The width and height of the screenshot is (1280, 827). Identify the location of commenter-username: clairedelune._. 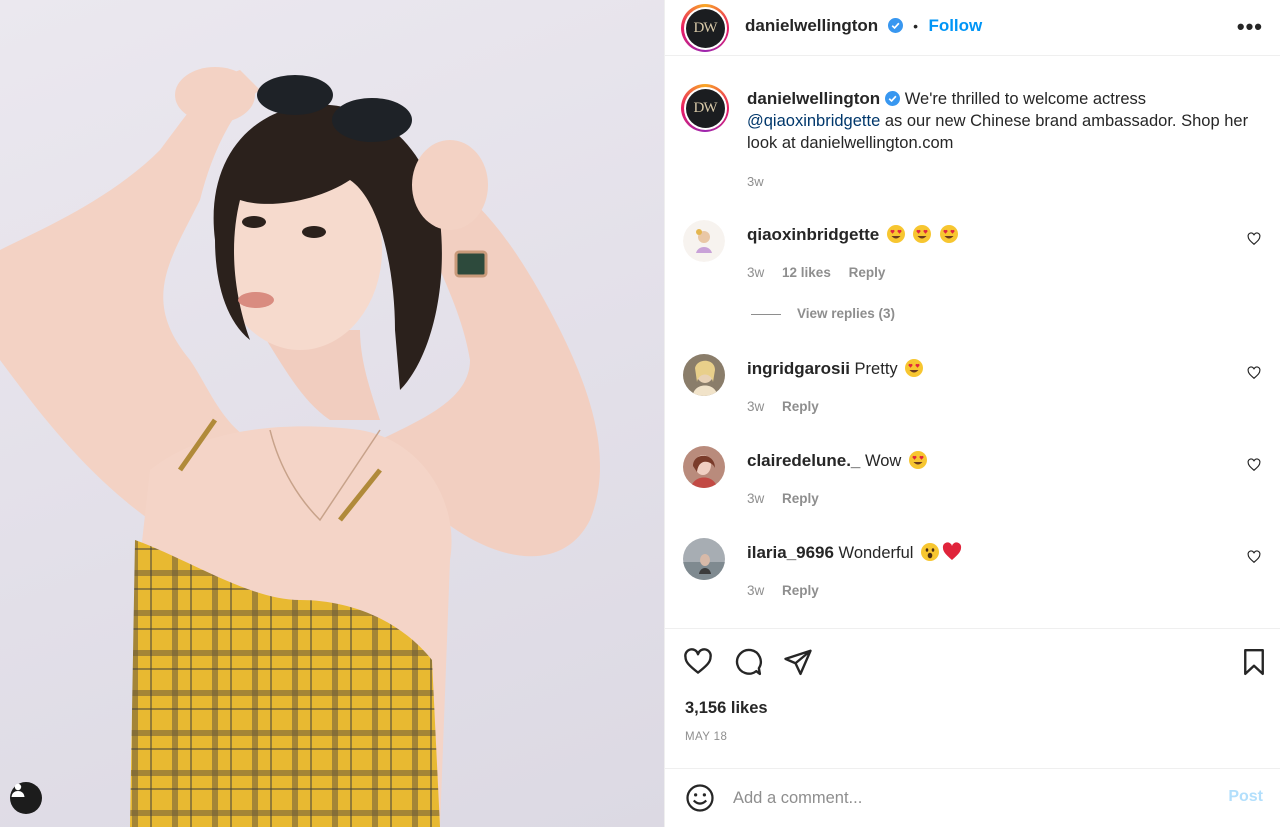
(803, 460).